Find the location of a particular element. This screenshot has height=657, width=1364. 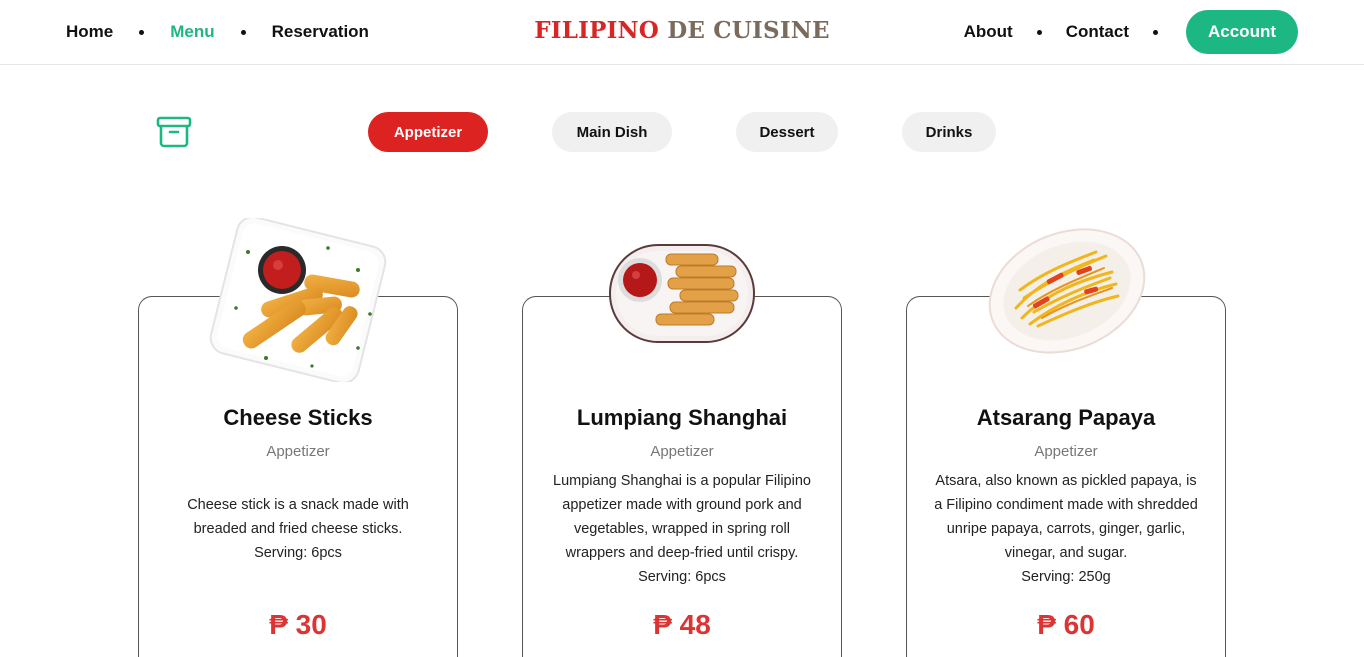

tab-appetizer: Appetizer is located at coordinates (428, 132).